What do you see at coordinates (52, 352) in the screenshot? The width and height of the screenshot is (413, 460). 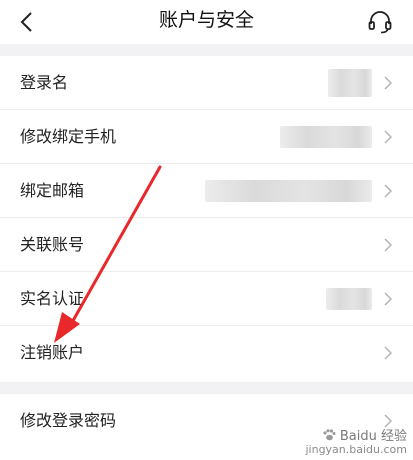 I see `row-label: 注销账户` at bounding box center [52, 352].